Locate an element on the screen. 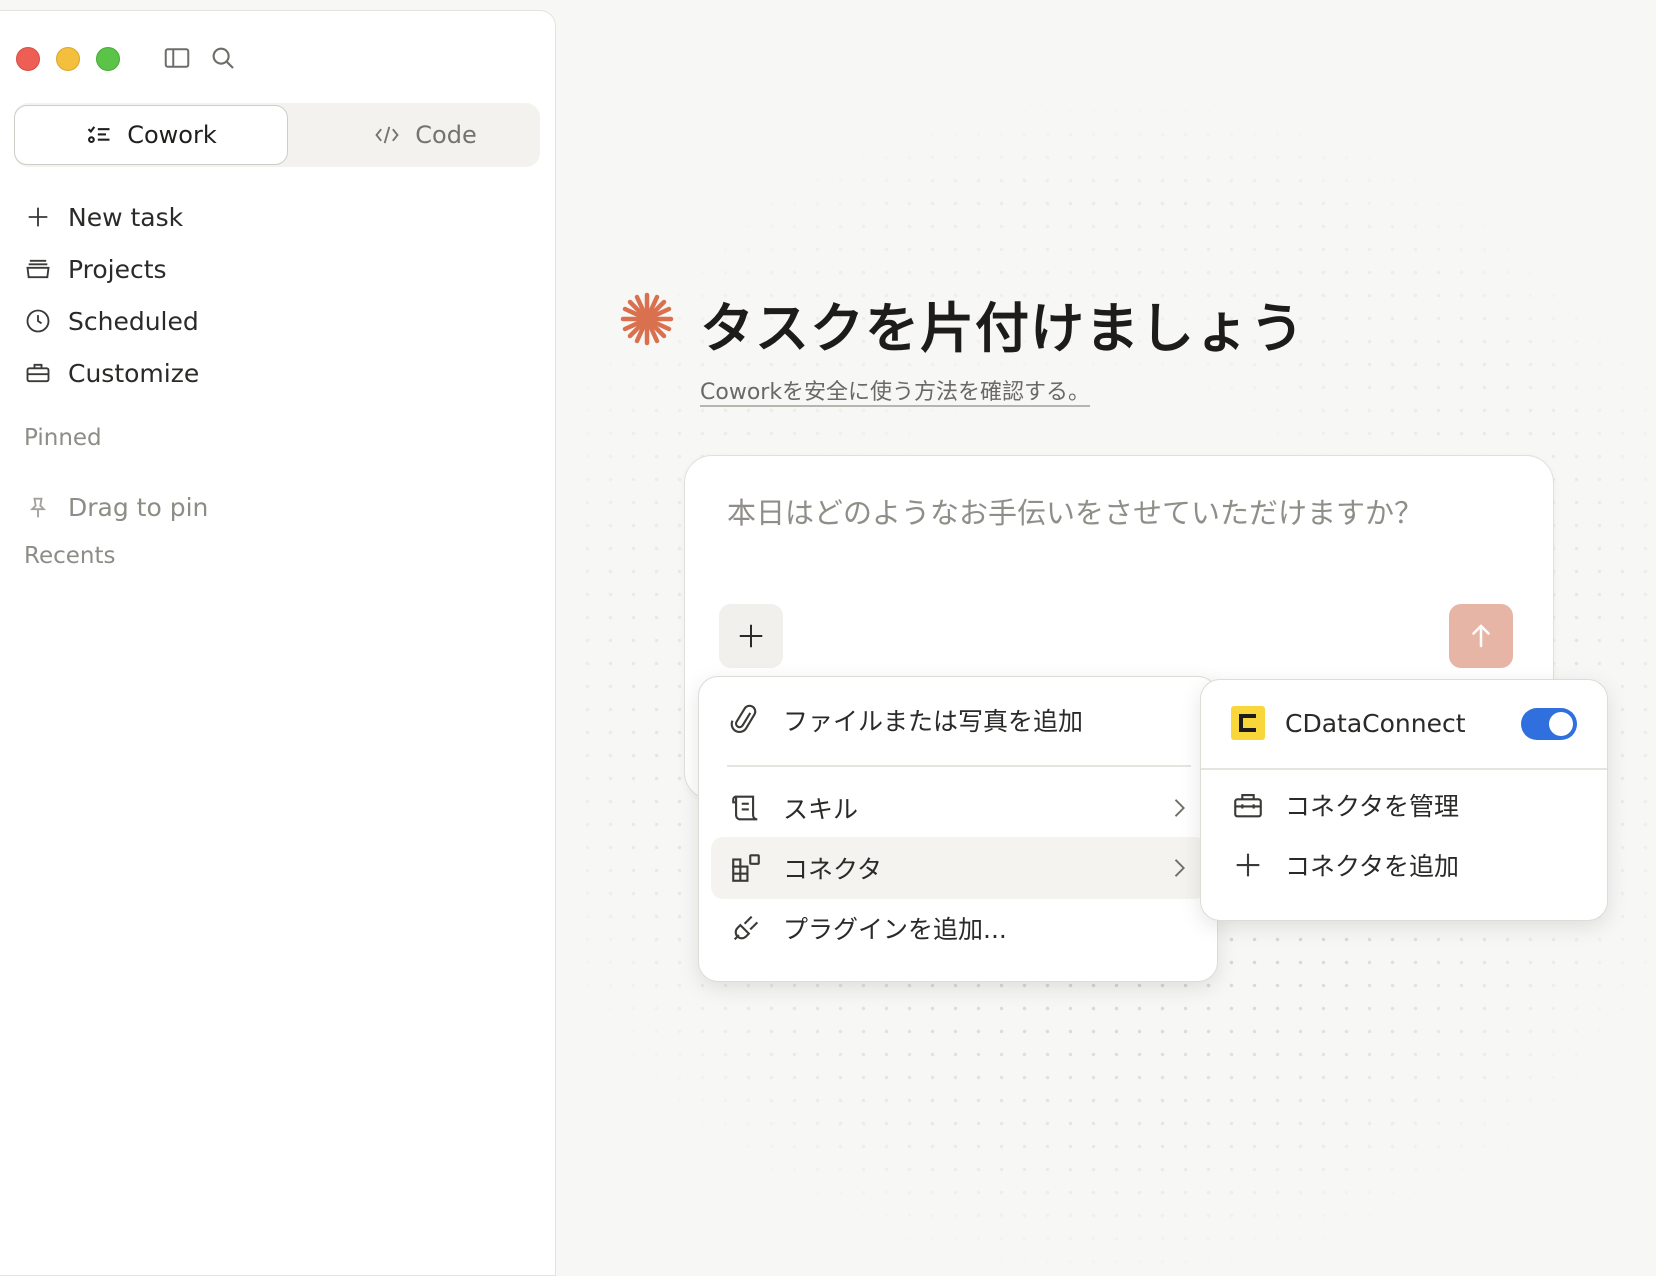 Image resolution: width=1656 pixels, height=1276 pixels. page-title: タスクを片付けましょう is located at coordinates (1002, 328).